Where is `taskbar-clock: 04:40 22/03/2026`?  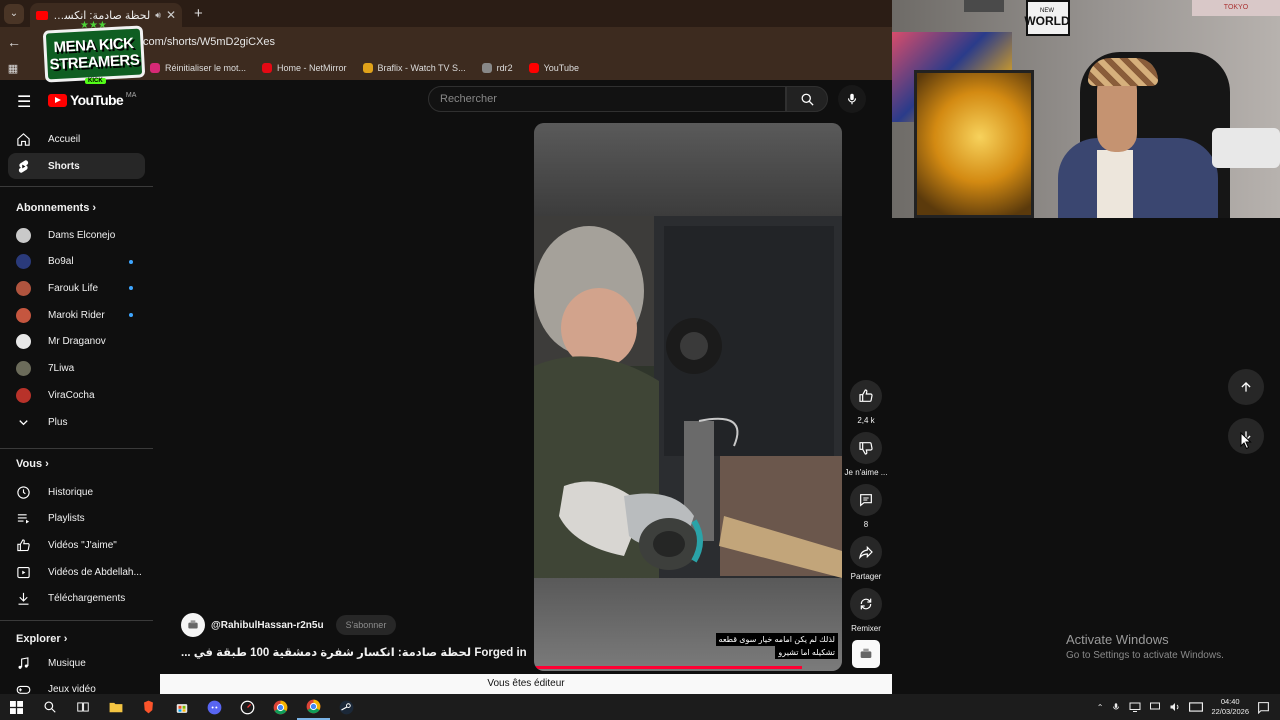 taskbar-clock: 04:40 22/03/2026 is located at coordinates (1230, 707).